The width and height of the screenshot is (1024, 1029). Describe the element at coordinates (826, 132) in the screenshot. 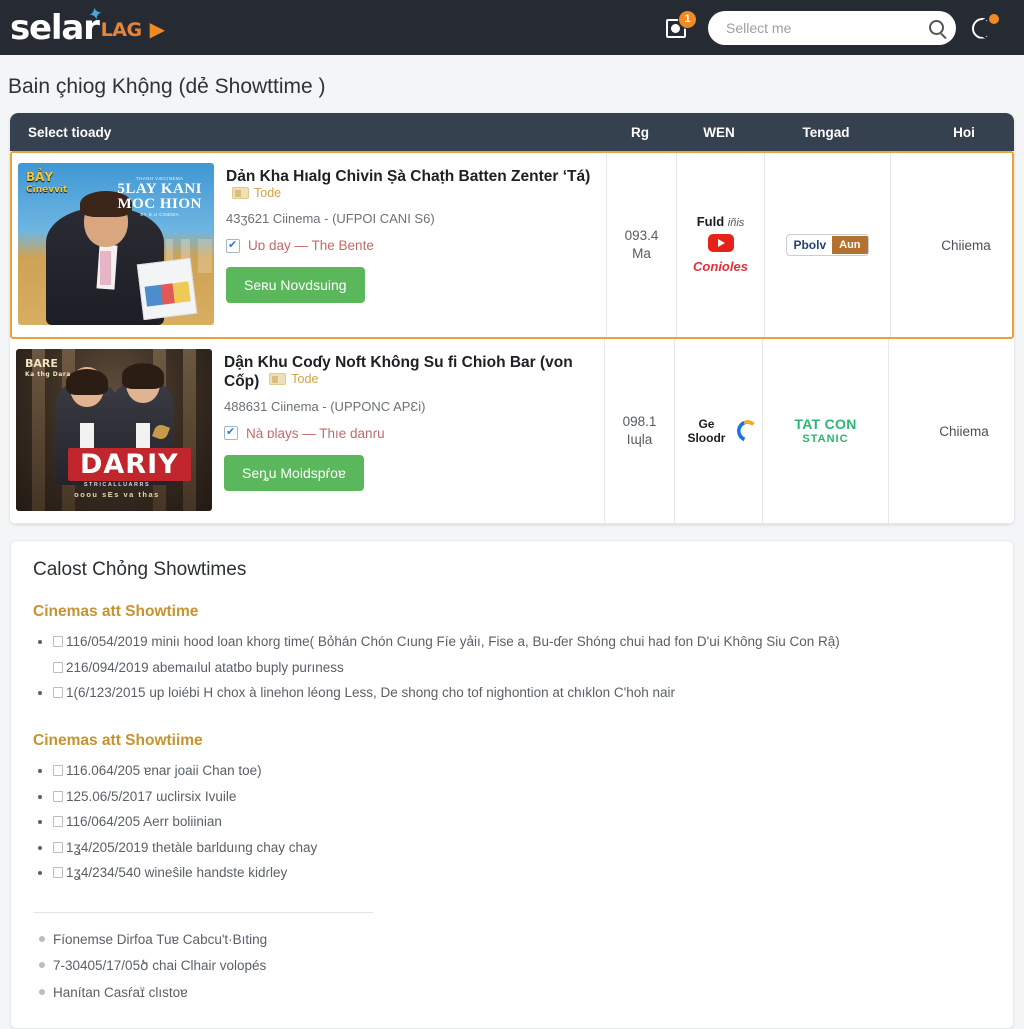

I see `column-header-tengad: Tengad` at that location.